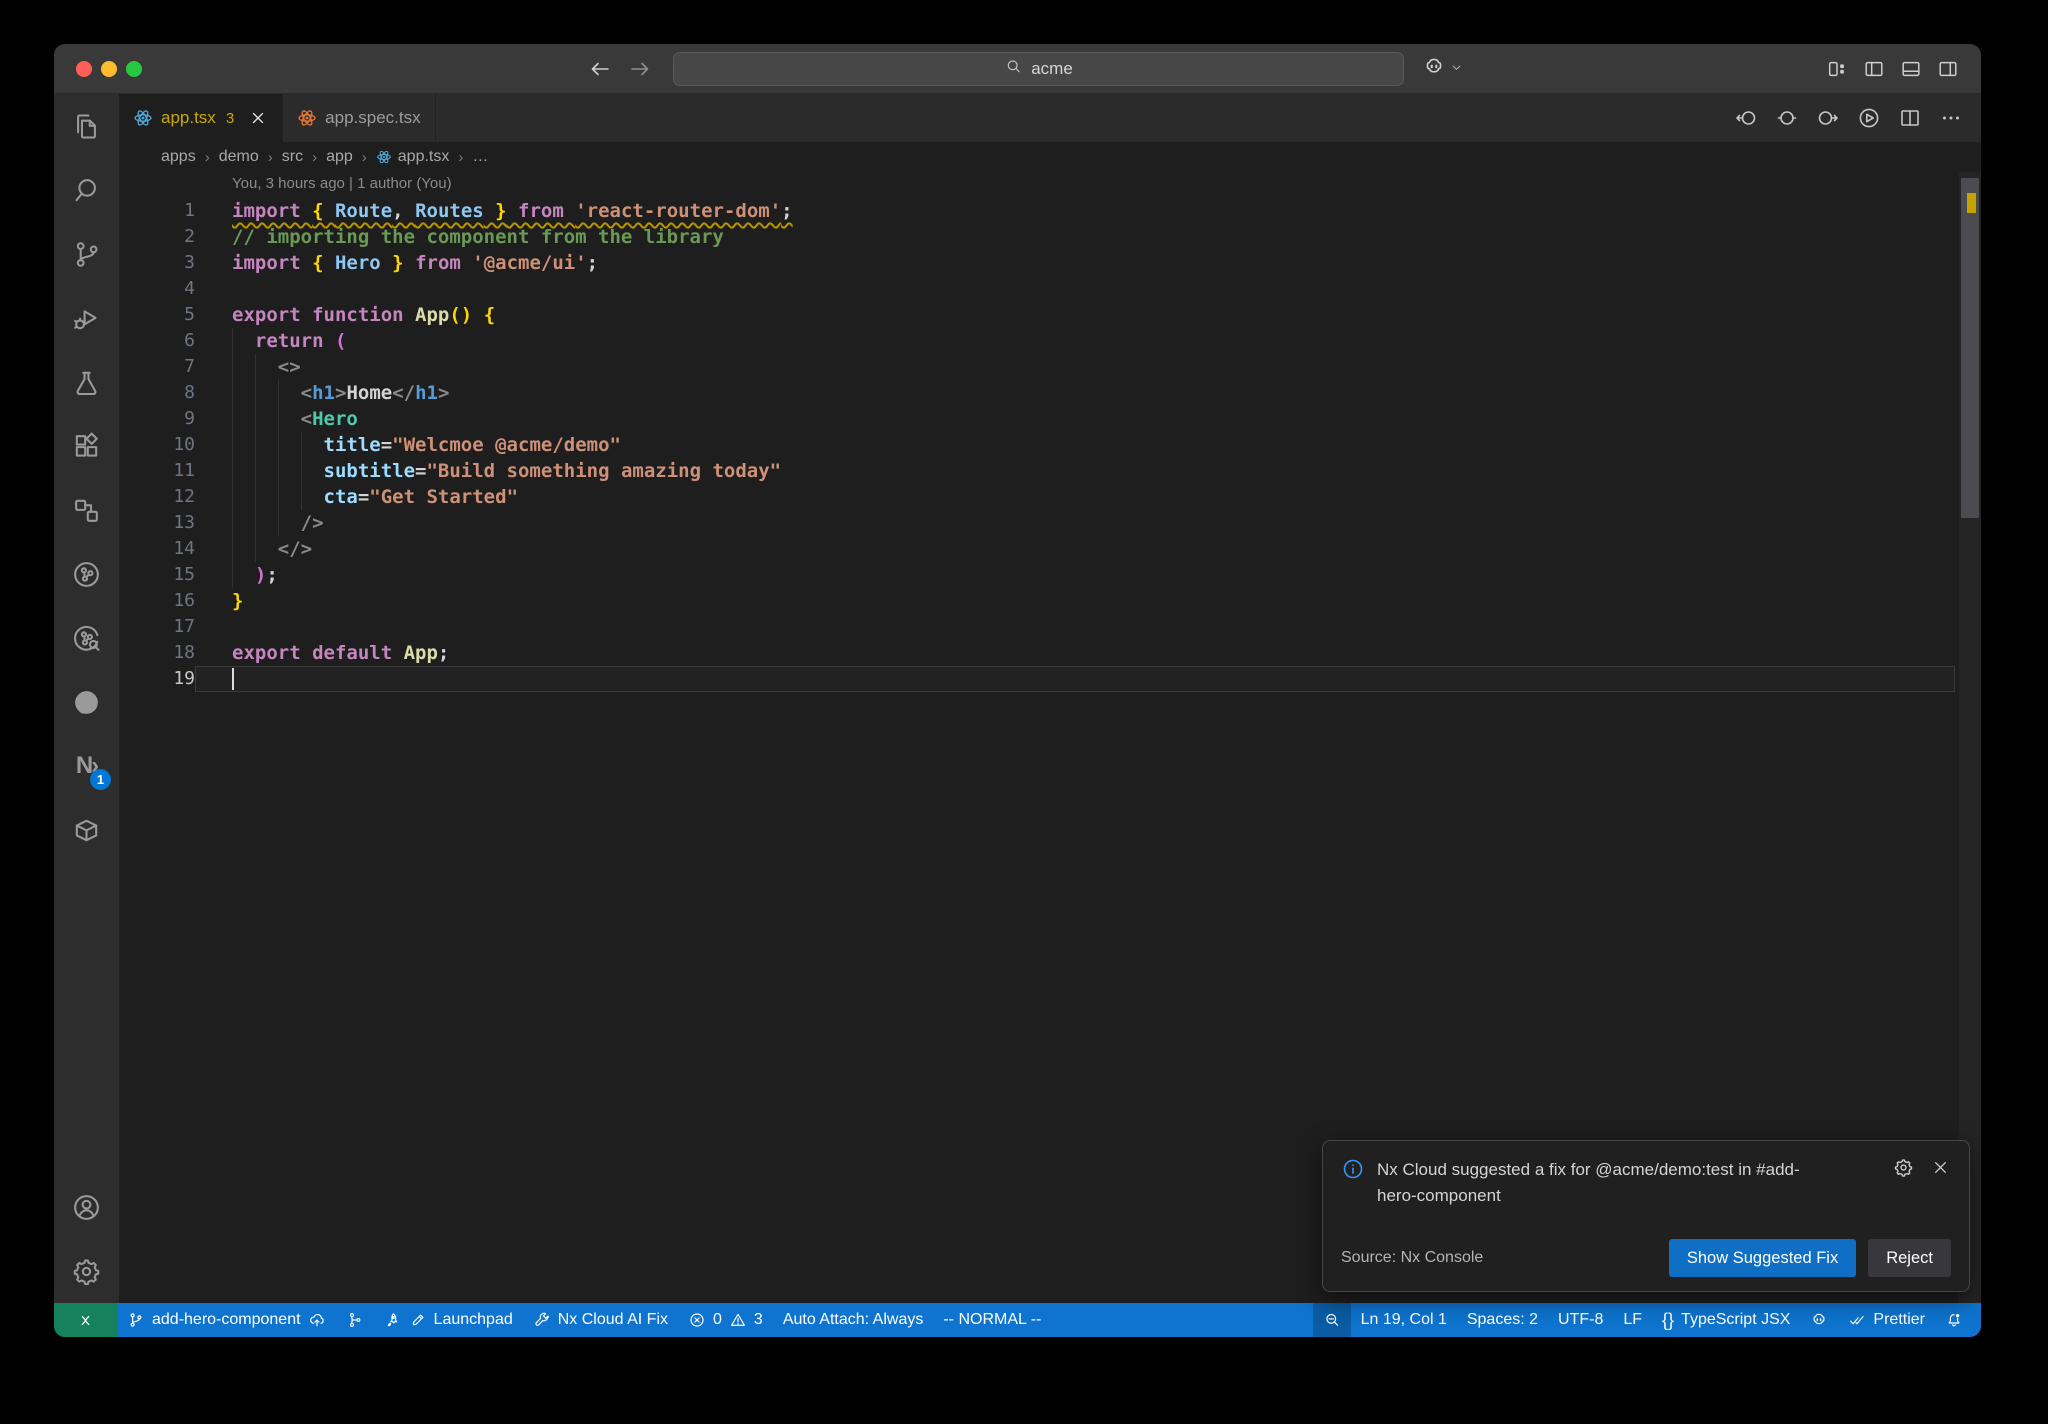 The height and width of the screenshot is (1424, 2048). What do you see at coordinates (1951, 118) in the screenshot?
I see `more-actions-icon` at bounding box center [1951, 118].